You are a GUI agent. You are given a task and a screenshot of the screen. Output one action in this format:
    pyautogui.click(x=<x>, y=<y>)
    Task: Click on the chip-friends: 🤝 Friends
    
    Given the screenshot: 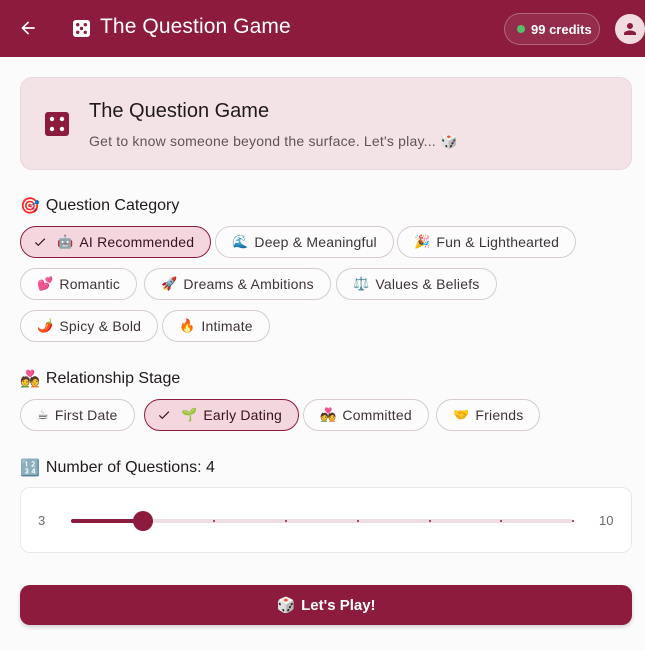 What is the action you would take?
    pyautogui.click(x=488, y=415)
    